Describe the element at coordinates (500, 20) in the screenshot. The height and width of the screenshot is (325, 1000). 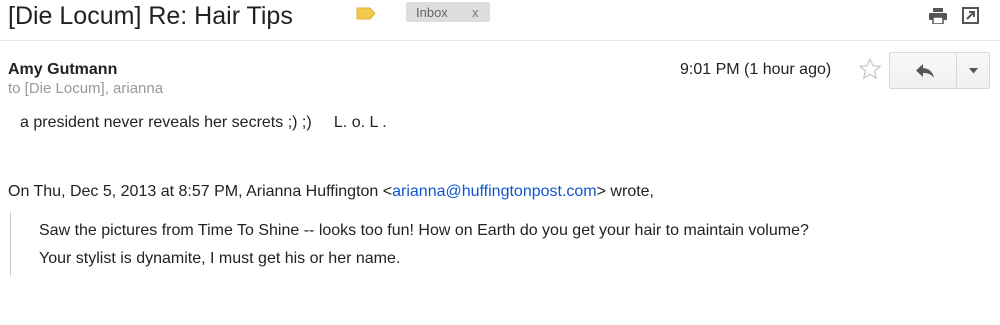
I see `subject-bar: [Die Locum] Re: Hair Tips Inbox x` at that location.